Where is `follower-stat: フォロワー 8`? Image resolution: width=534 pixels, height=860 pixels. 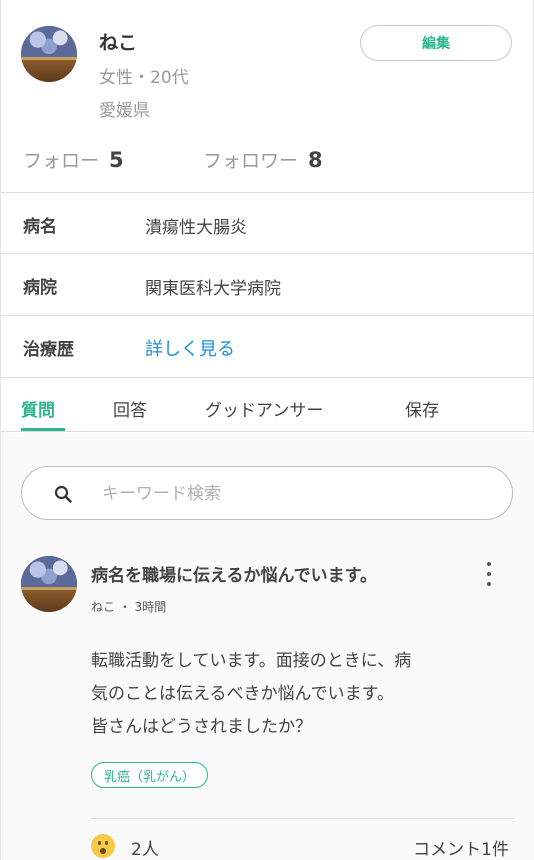 follower-stat: フォロワー 8 is located at coordinates (263, 159).